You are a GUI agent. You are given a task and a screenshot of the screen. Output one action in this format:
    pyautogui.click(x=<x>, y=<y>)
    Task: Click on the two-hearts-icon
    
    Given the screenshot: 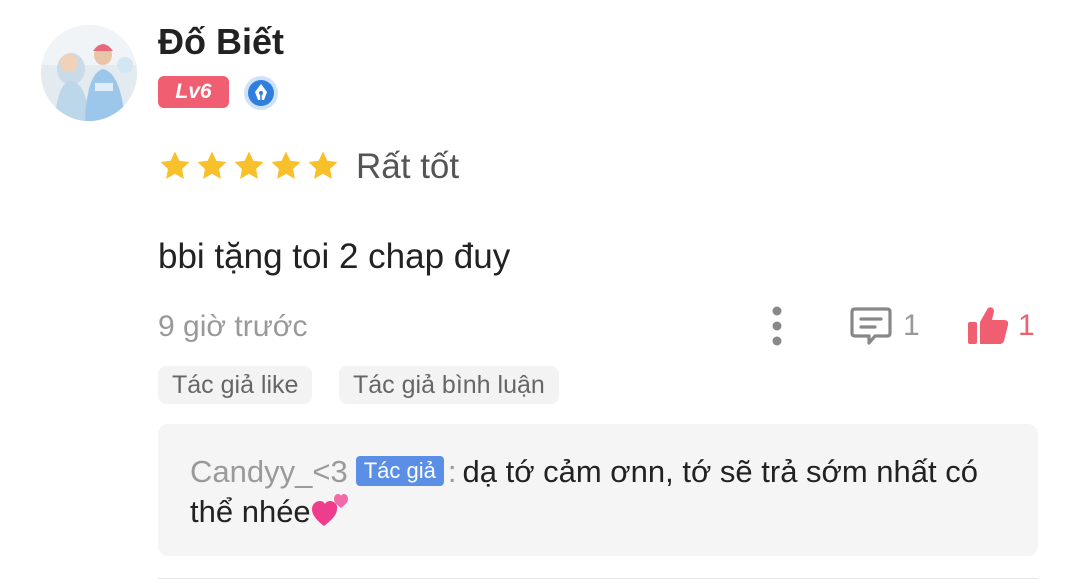 What is the action you would take?
    pyautogui.click(x=329, y=510)
    